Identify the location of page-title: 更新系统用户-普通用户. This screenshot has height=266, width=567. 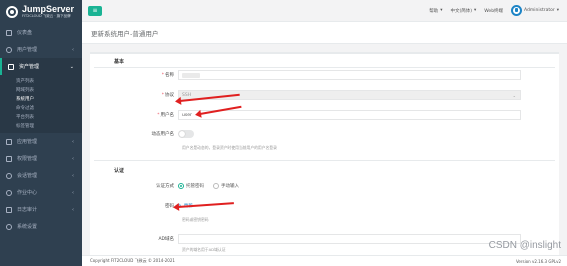
(324, 33).